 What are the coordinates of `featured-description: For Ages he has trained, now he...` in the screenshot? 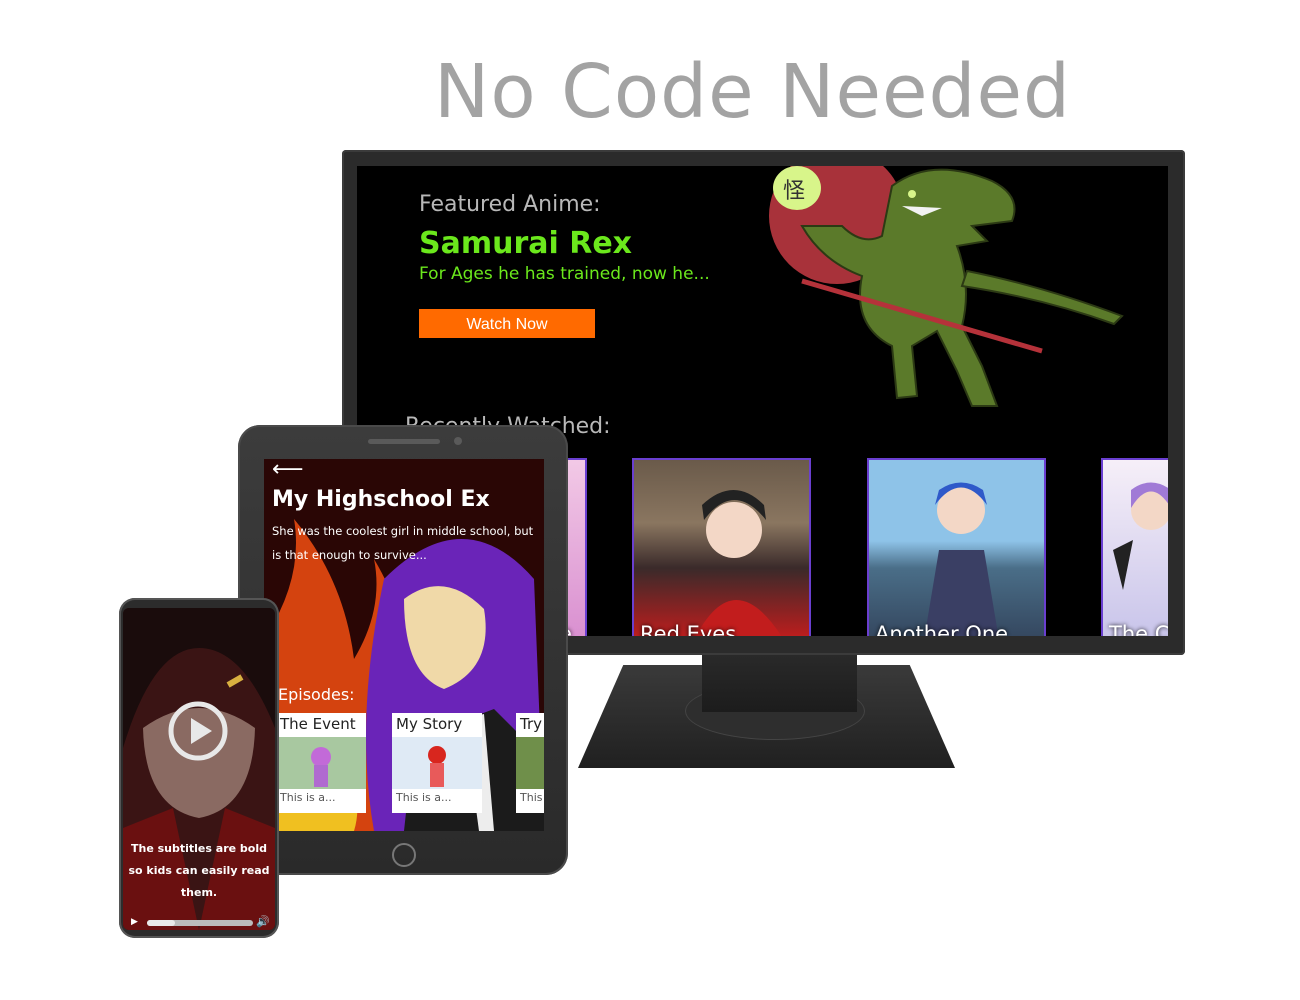 It's located at (564, 274).